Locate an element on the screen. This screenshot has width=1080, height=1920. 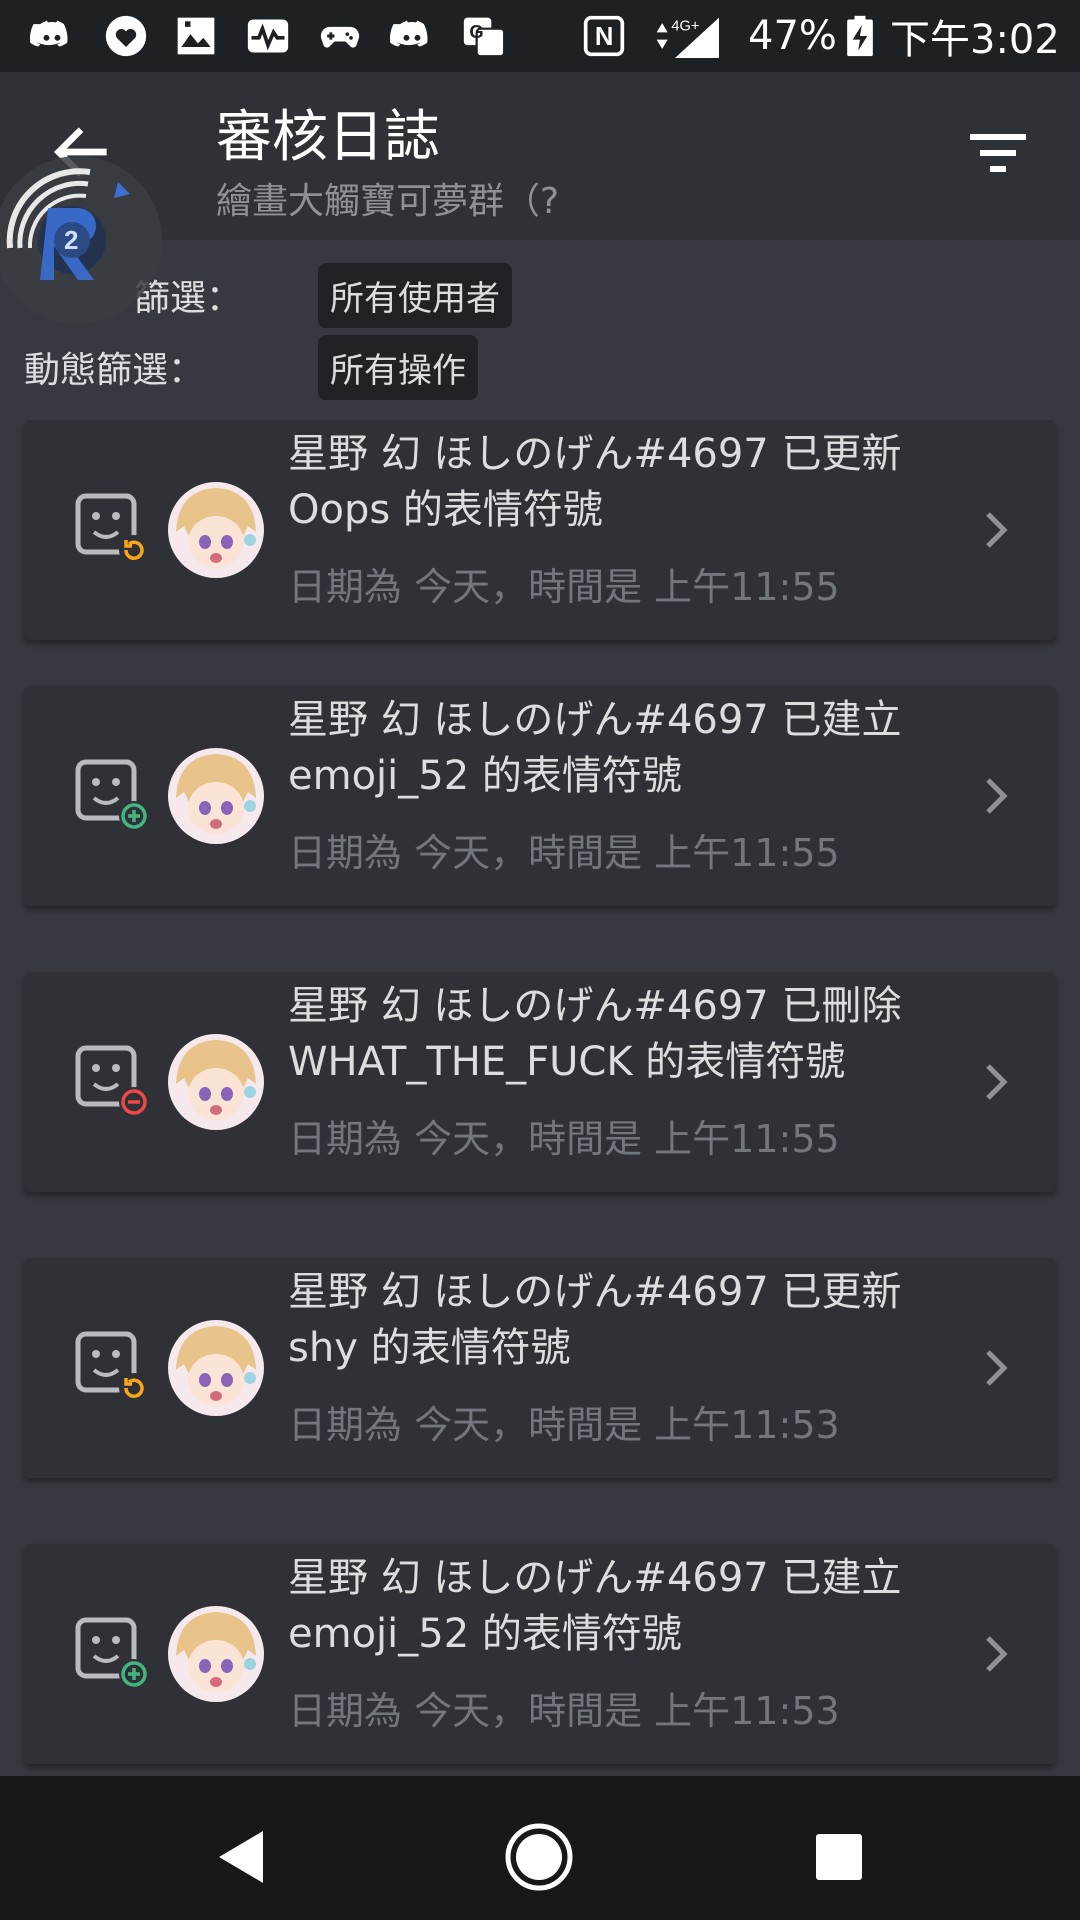
svg-text: 4G+ is located at coordinates (685, 27).